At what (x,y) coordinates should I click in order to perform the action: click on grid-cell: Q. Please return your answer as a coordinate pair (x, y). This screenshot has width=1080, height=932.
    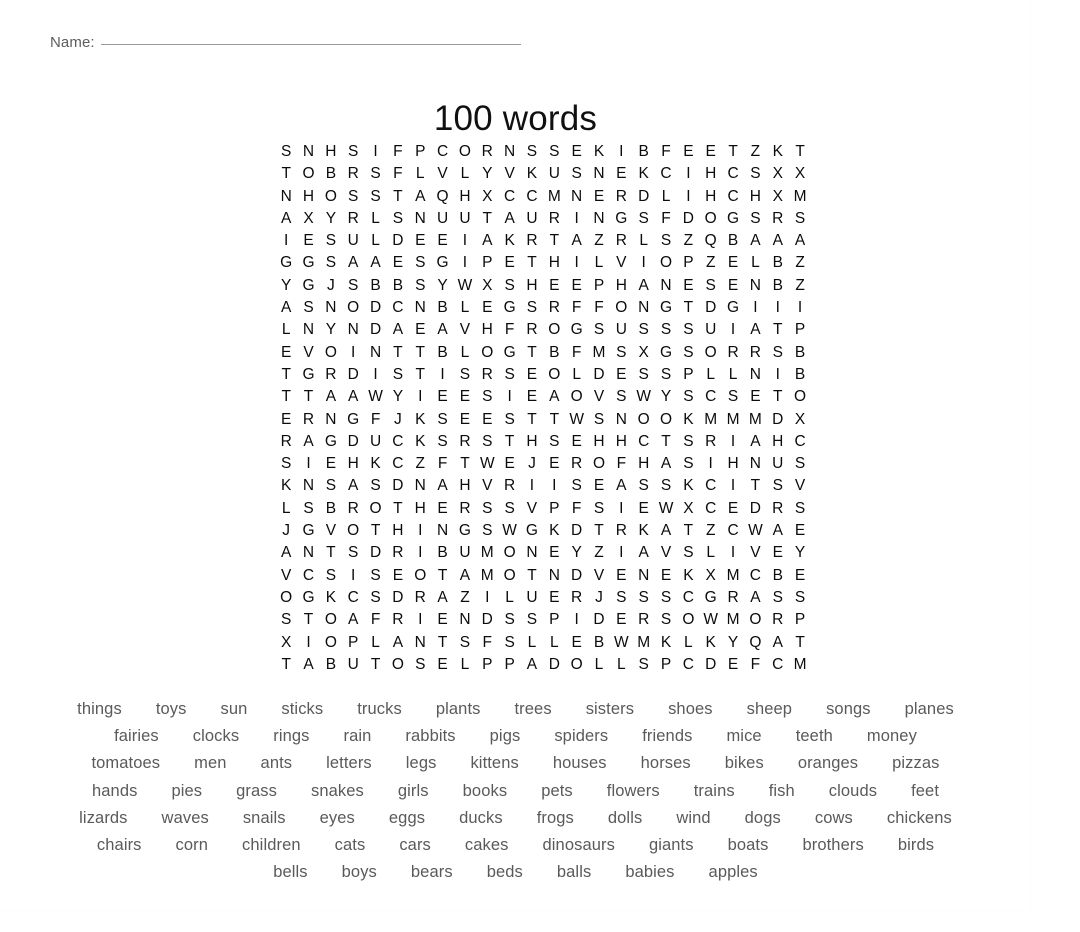
    Looking at the image, I should click on (755, 643).